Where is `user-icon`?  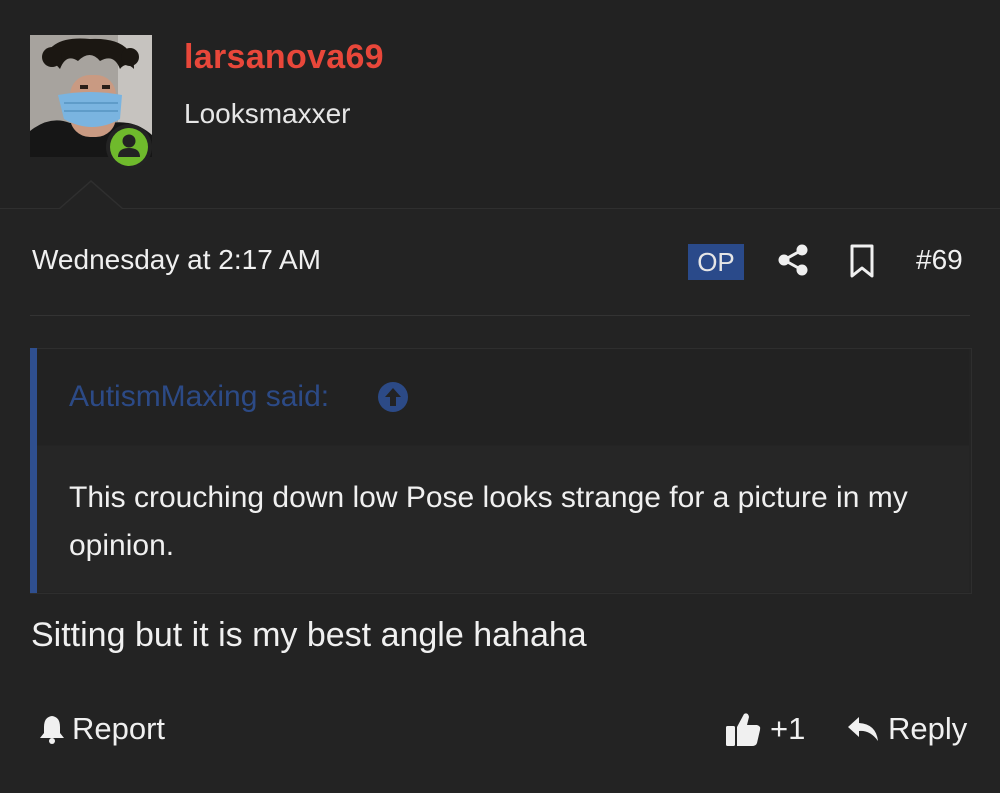 user-icon is located at coordinates (129, 145).